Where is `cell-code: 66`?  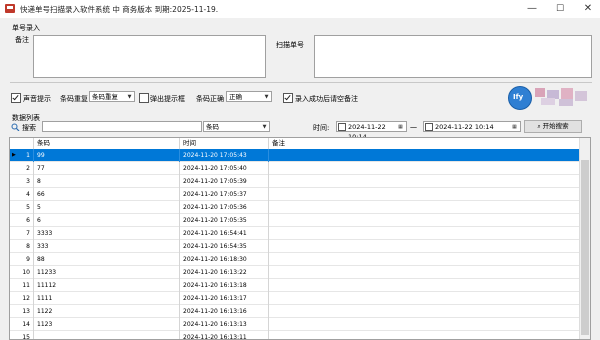
cell-code: 66 is located at coordinates (107, 194).